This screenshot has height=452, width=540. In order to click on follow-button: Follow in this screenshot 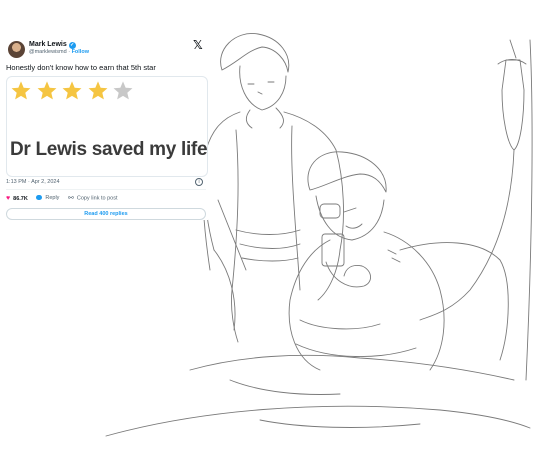, I will do `click(80, 52)`.